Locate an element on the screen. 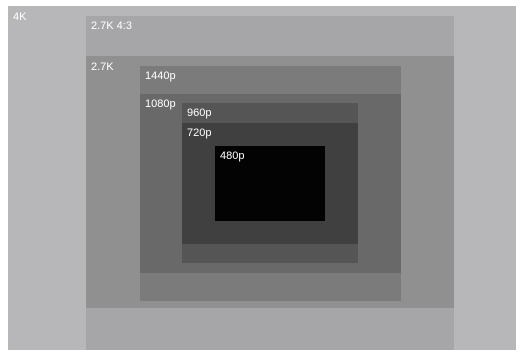  label-480p: 480p is located at coordinates (232, 156).